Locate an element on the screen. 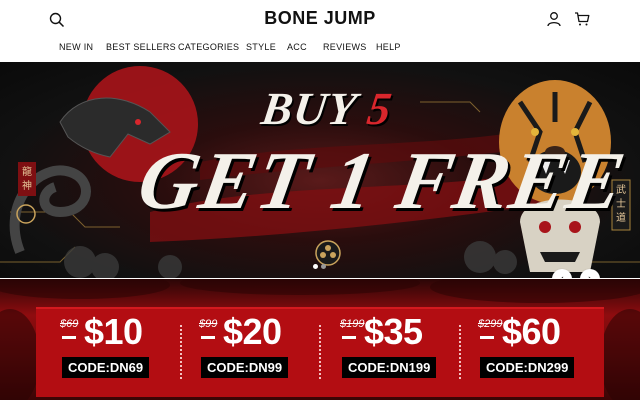  deal-old-price: $299 is located at coordinates (490, 324).